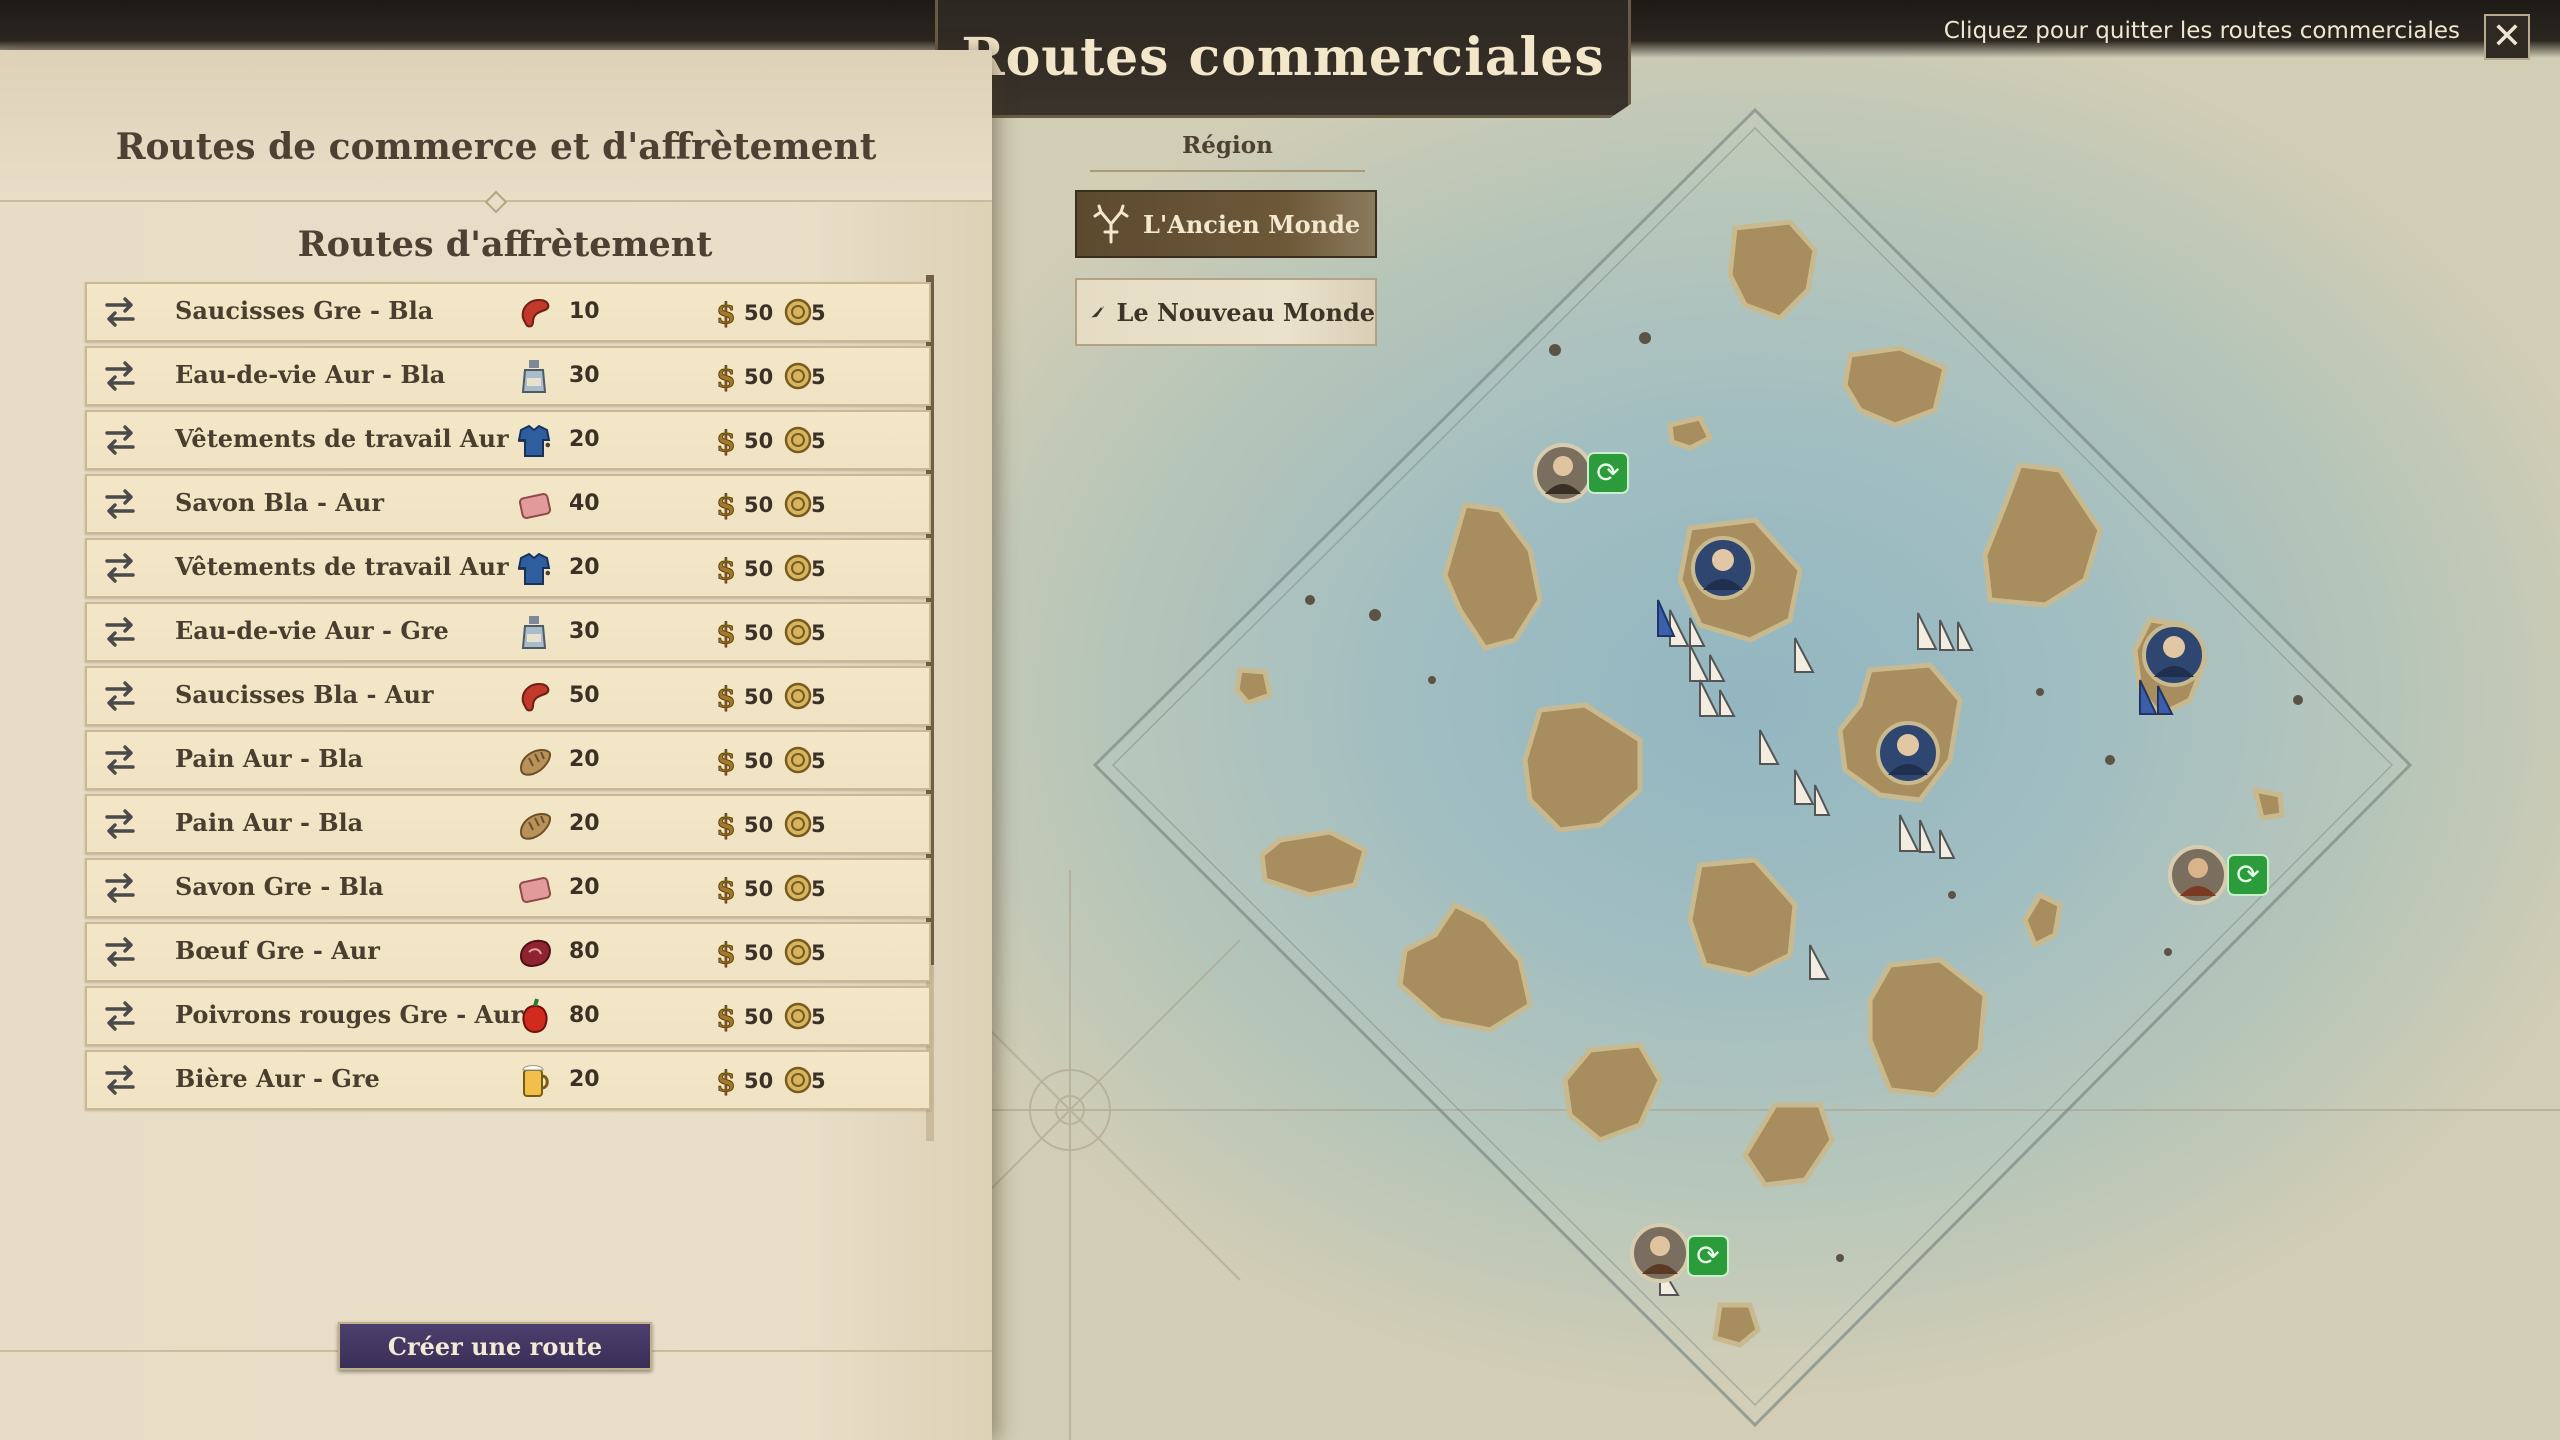 The height and width of the screenshot is (1440, 2560). I want to click on route-row: Savon Bla - Aur 40 $50 5, so click(508, 504).